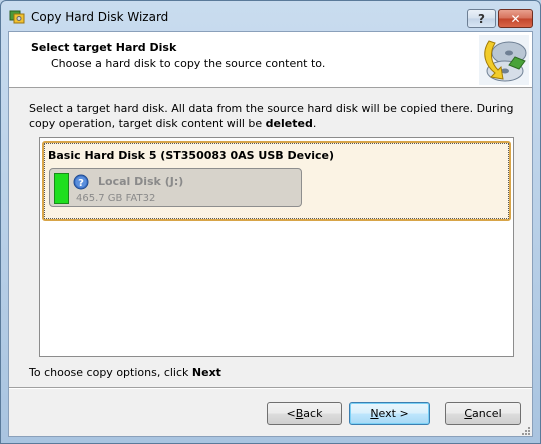 Image resolution: width=541 pixels, height=444 pixels. I want to click on help-icon: ?, so click(481, 18).